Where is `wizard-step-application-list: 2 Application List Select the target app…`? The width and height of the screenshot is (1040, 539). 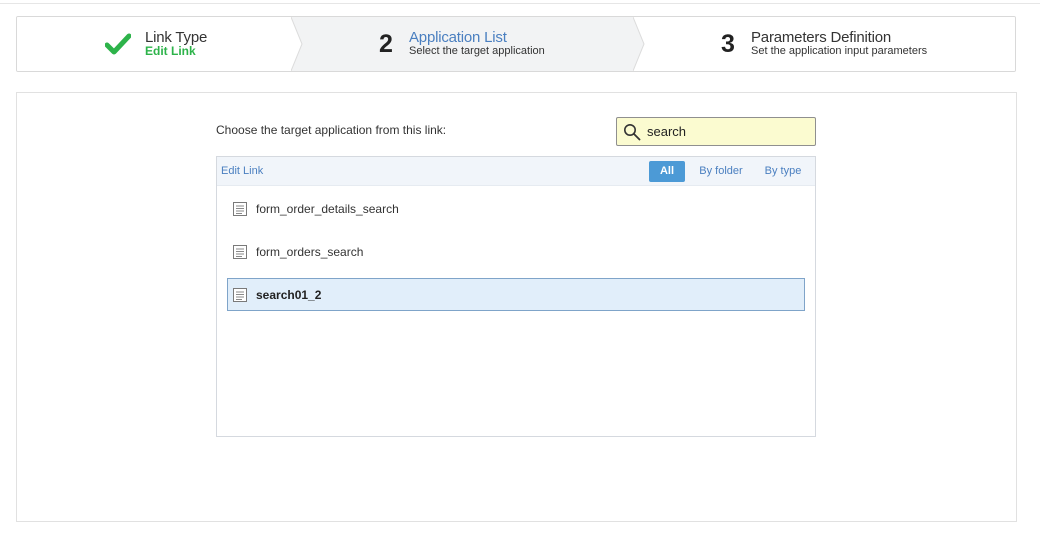
wizard-step-application-list: 2 Application List Select the target app… is located at coordinates (462, 44).